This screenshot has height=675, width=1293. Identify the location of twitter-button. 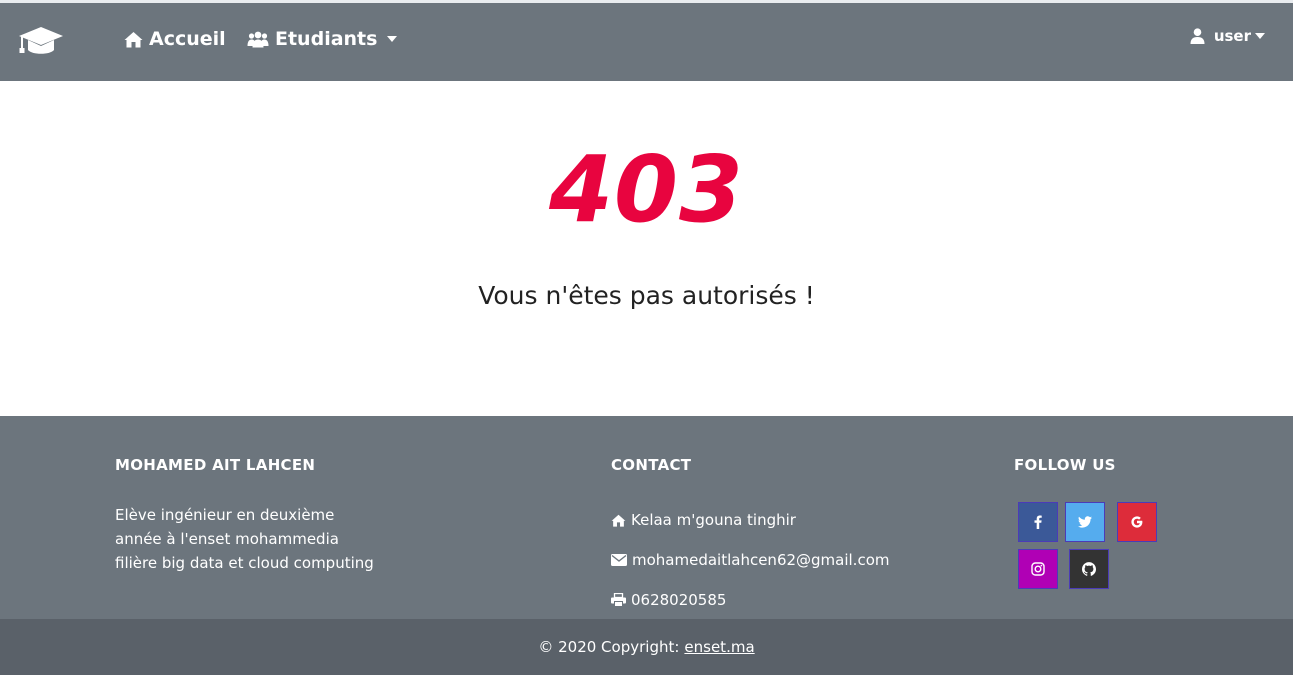
(1085, 522).